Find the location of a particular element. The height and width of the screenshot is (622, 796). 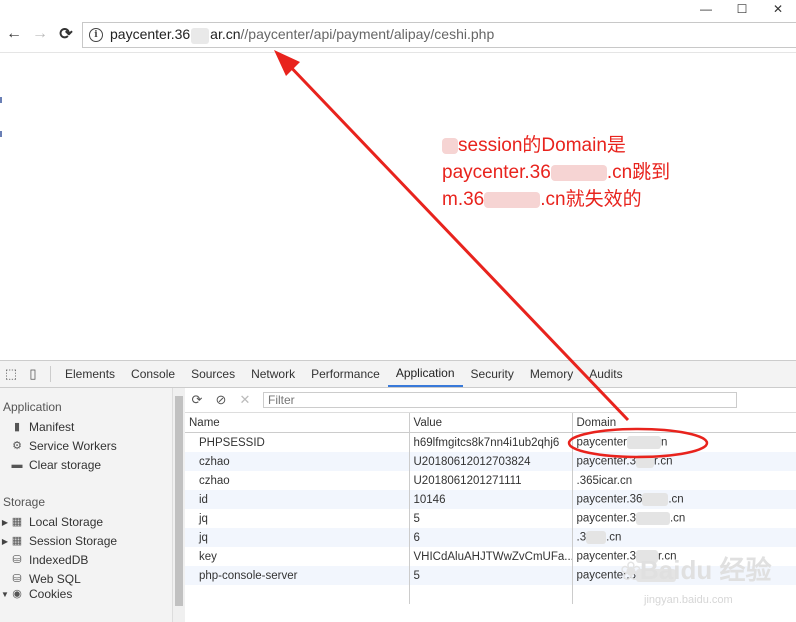

sidebar-item-cookies: ▼ ◉ Cookies is located at coordinates (86, 594).